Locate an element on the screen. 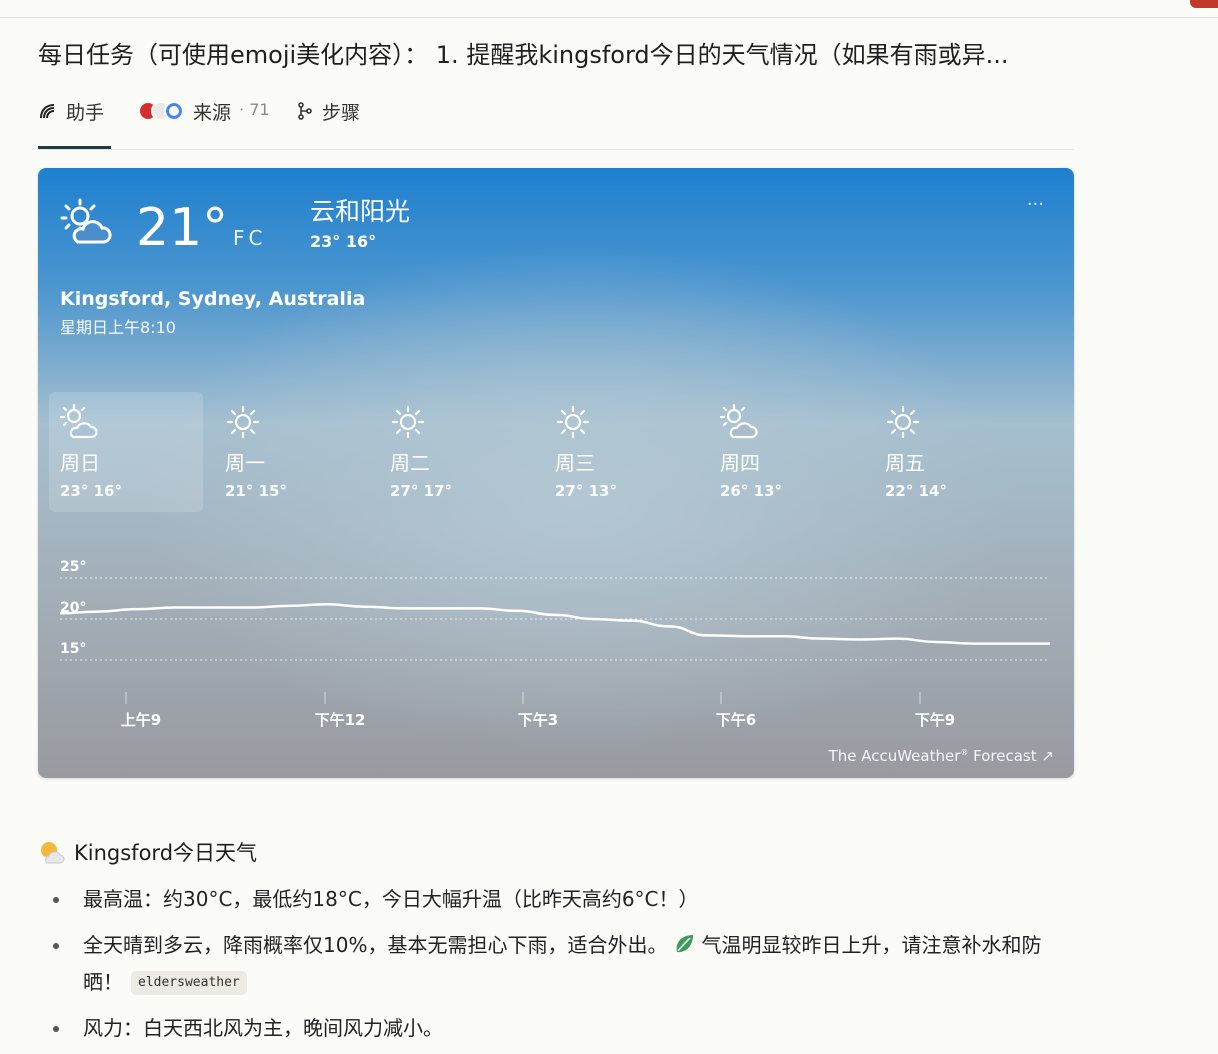 This screenshot has height=1054, width=1218. answer-heading-text: Kingsford今日天气 is located at coordinates (166, 853).